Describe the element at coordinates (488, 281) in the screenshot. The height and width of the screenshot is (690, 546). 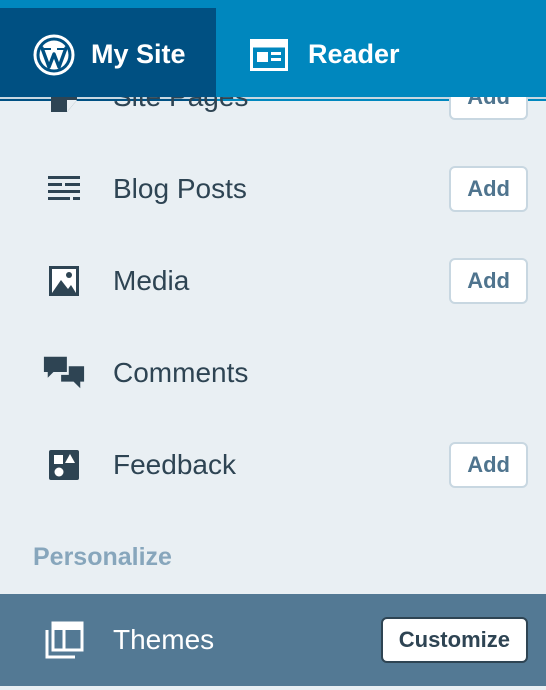
I see `add-media-button: Add` at that location.